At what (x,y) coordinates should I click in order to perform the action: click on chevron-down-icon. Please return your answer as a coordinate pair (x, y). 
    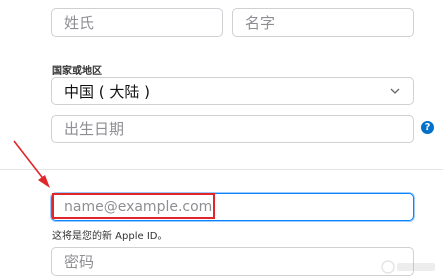
    Looking at the image, I should click on (395, 91).